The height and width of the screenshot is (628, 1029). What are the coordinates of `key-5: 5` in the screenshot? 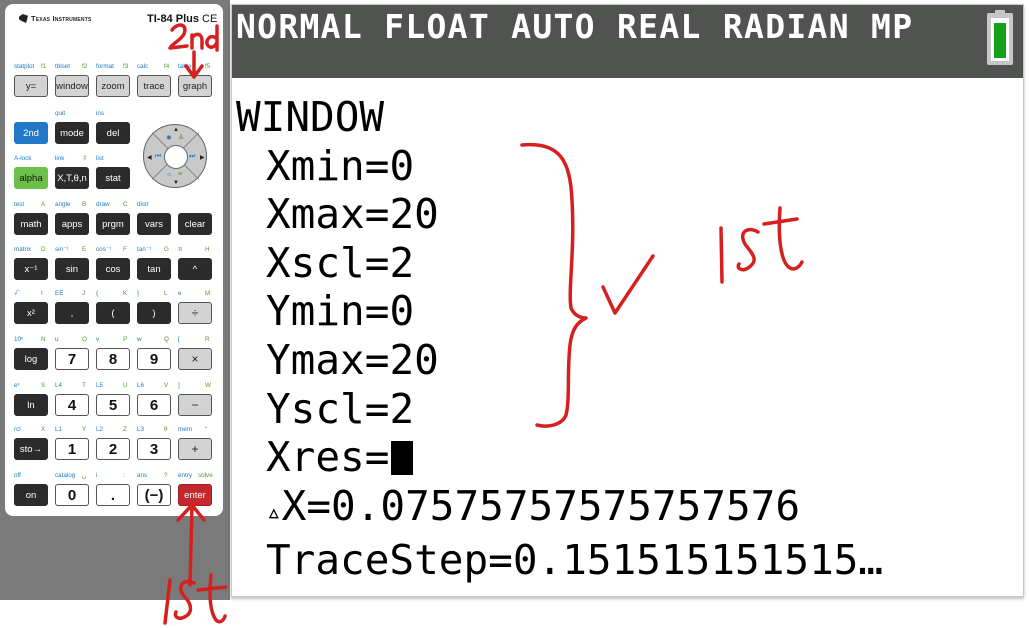 It's located at (113, 405).